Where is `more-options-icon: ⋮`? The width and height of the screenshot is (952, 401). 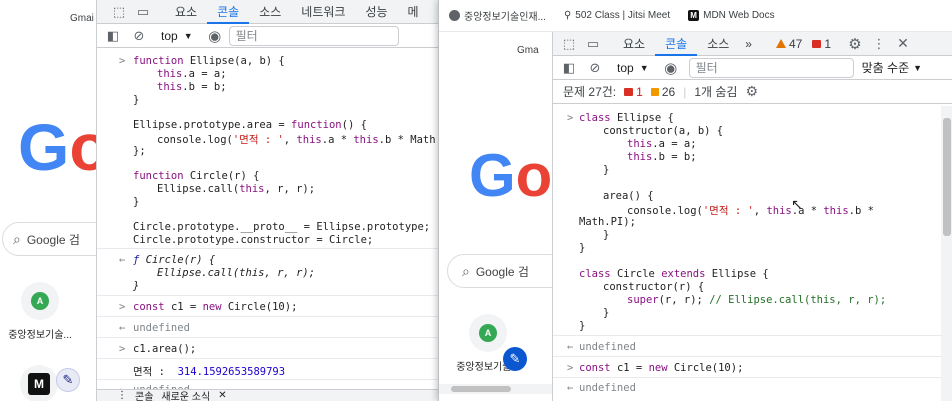 more-options-icon: ⋮ is located at coordinates (879, 44).